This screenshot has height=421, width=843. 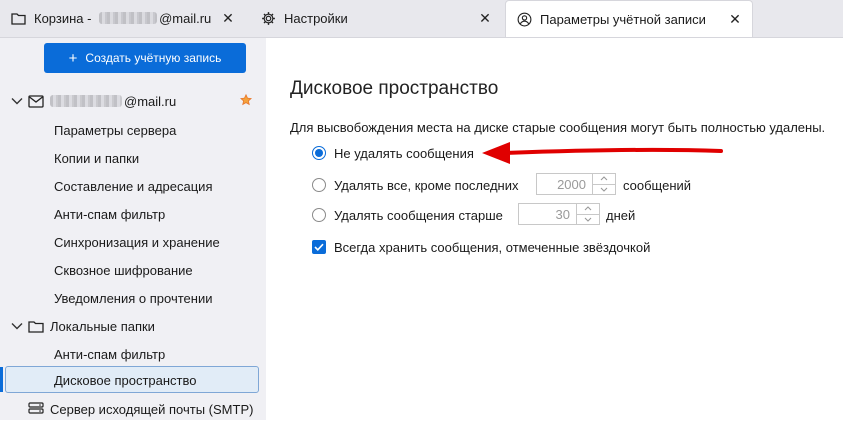 I want to click on mail-account-icon, so click(x=36, y=101).